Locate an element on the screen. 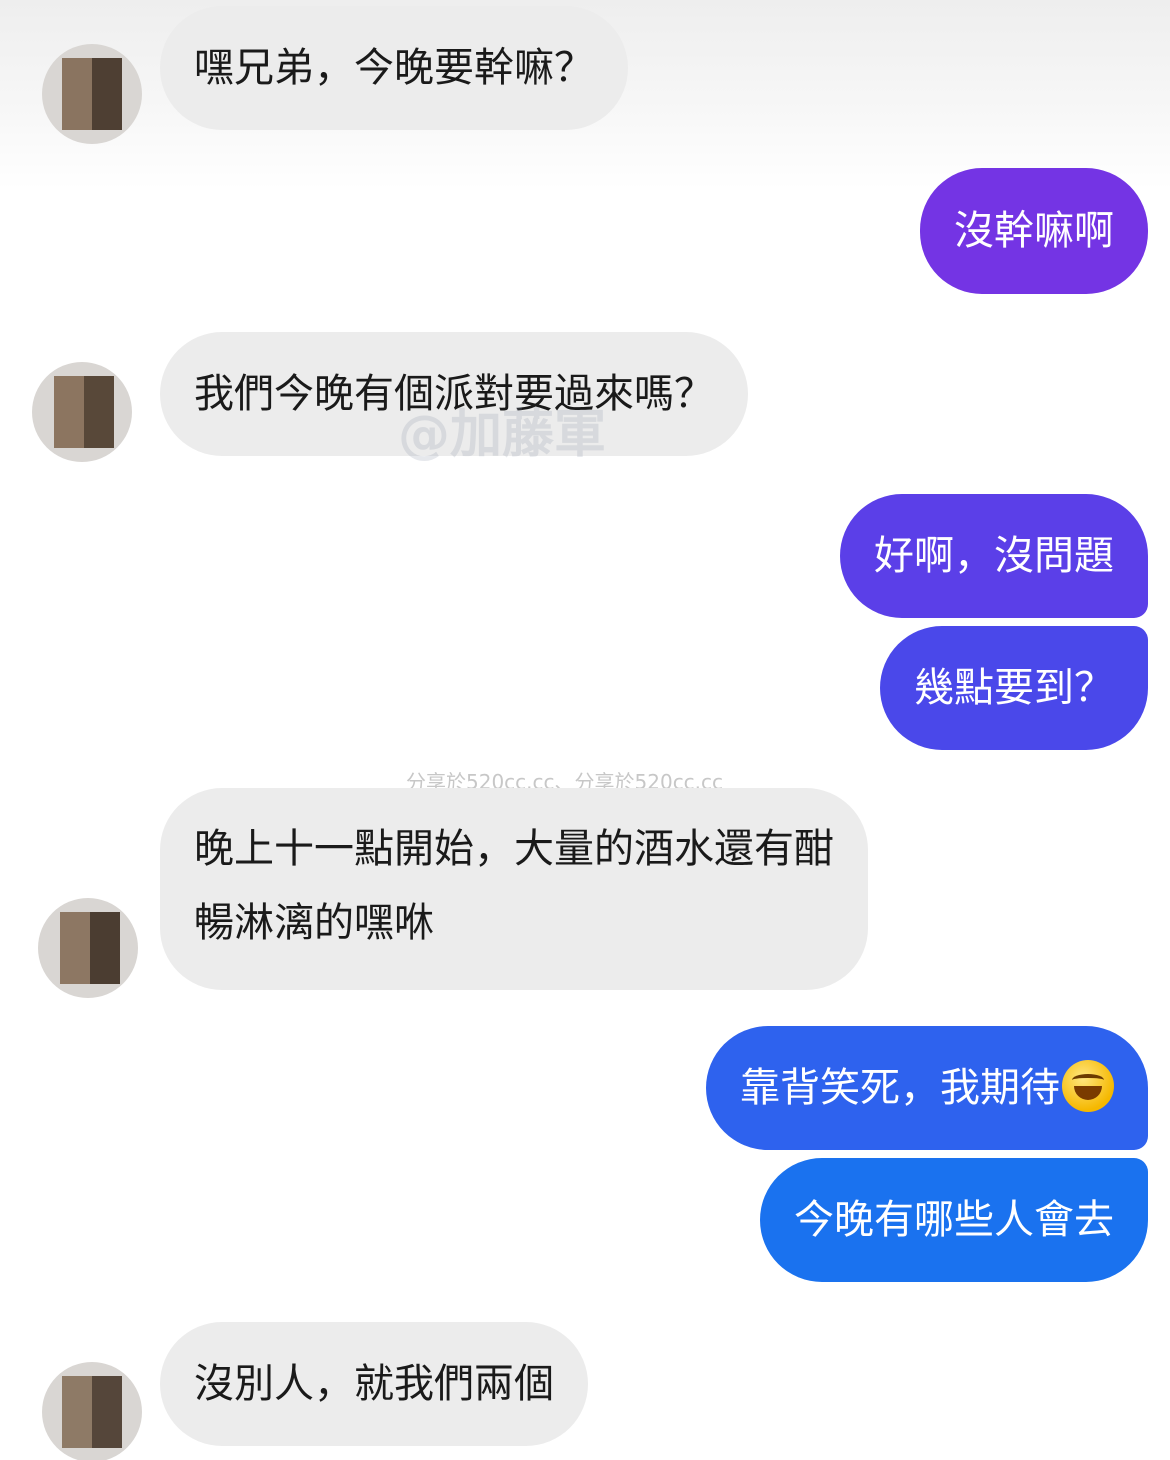 This screenshot has height=1460, width=1170. message-text: 沒別人，就我們兩個 is located at coordinates (374, 1384).